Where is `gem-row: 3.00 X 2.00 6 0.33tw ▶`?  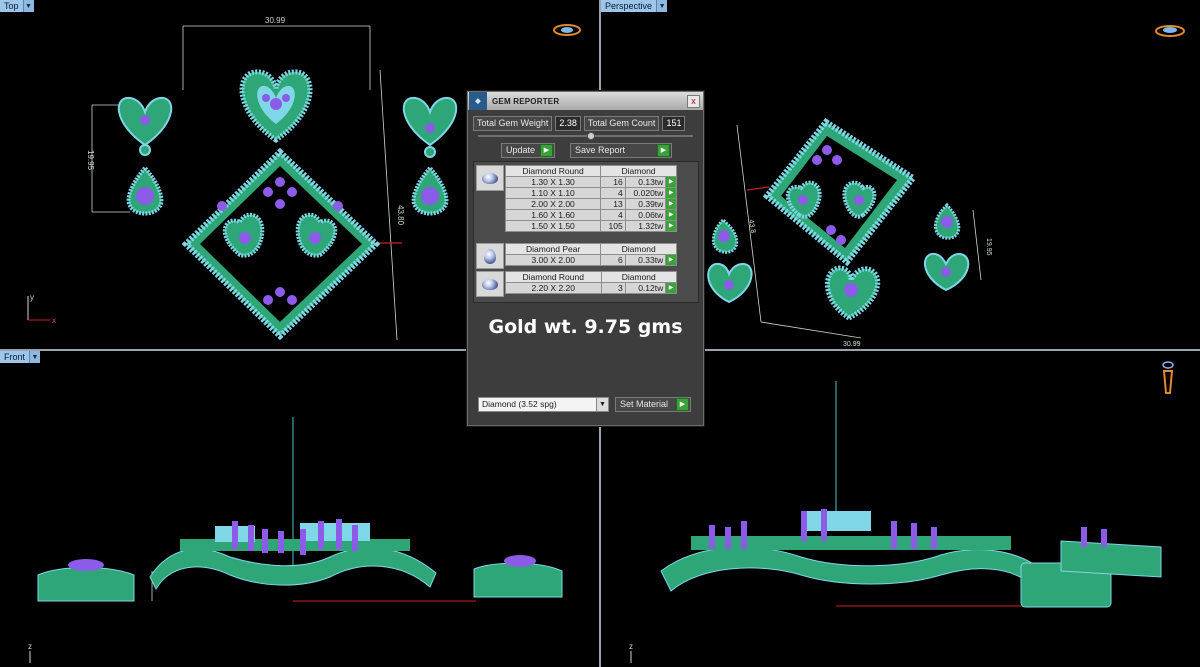
gem-row: 3.00 X 2.00 6 0.33tw ▶ is located at coordinates (590, 260).